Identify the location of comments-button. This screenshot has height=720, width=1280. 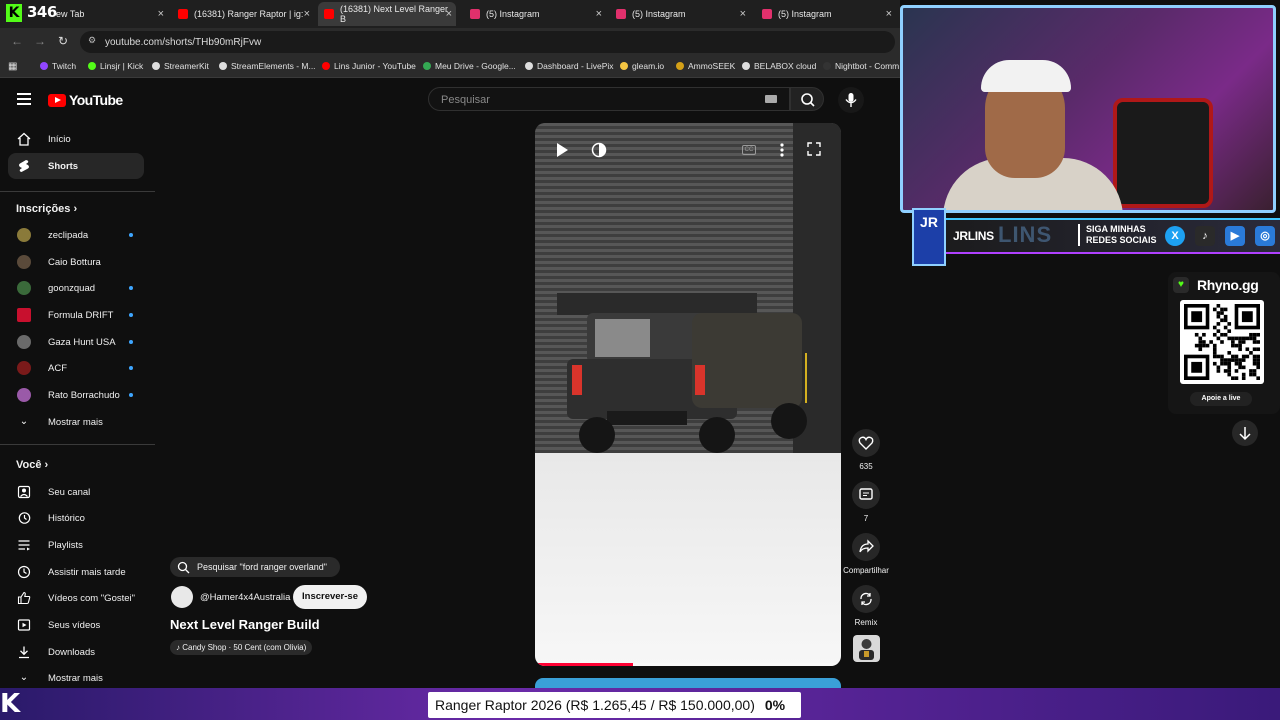
(866, 495).